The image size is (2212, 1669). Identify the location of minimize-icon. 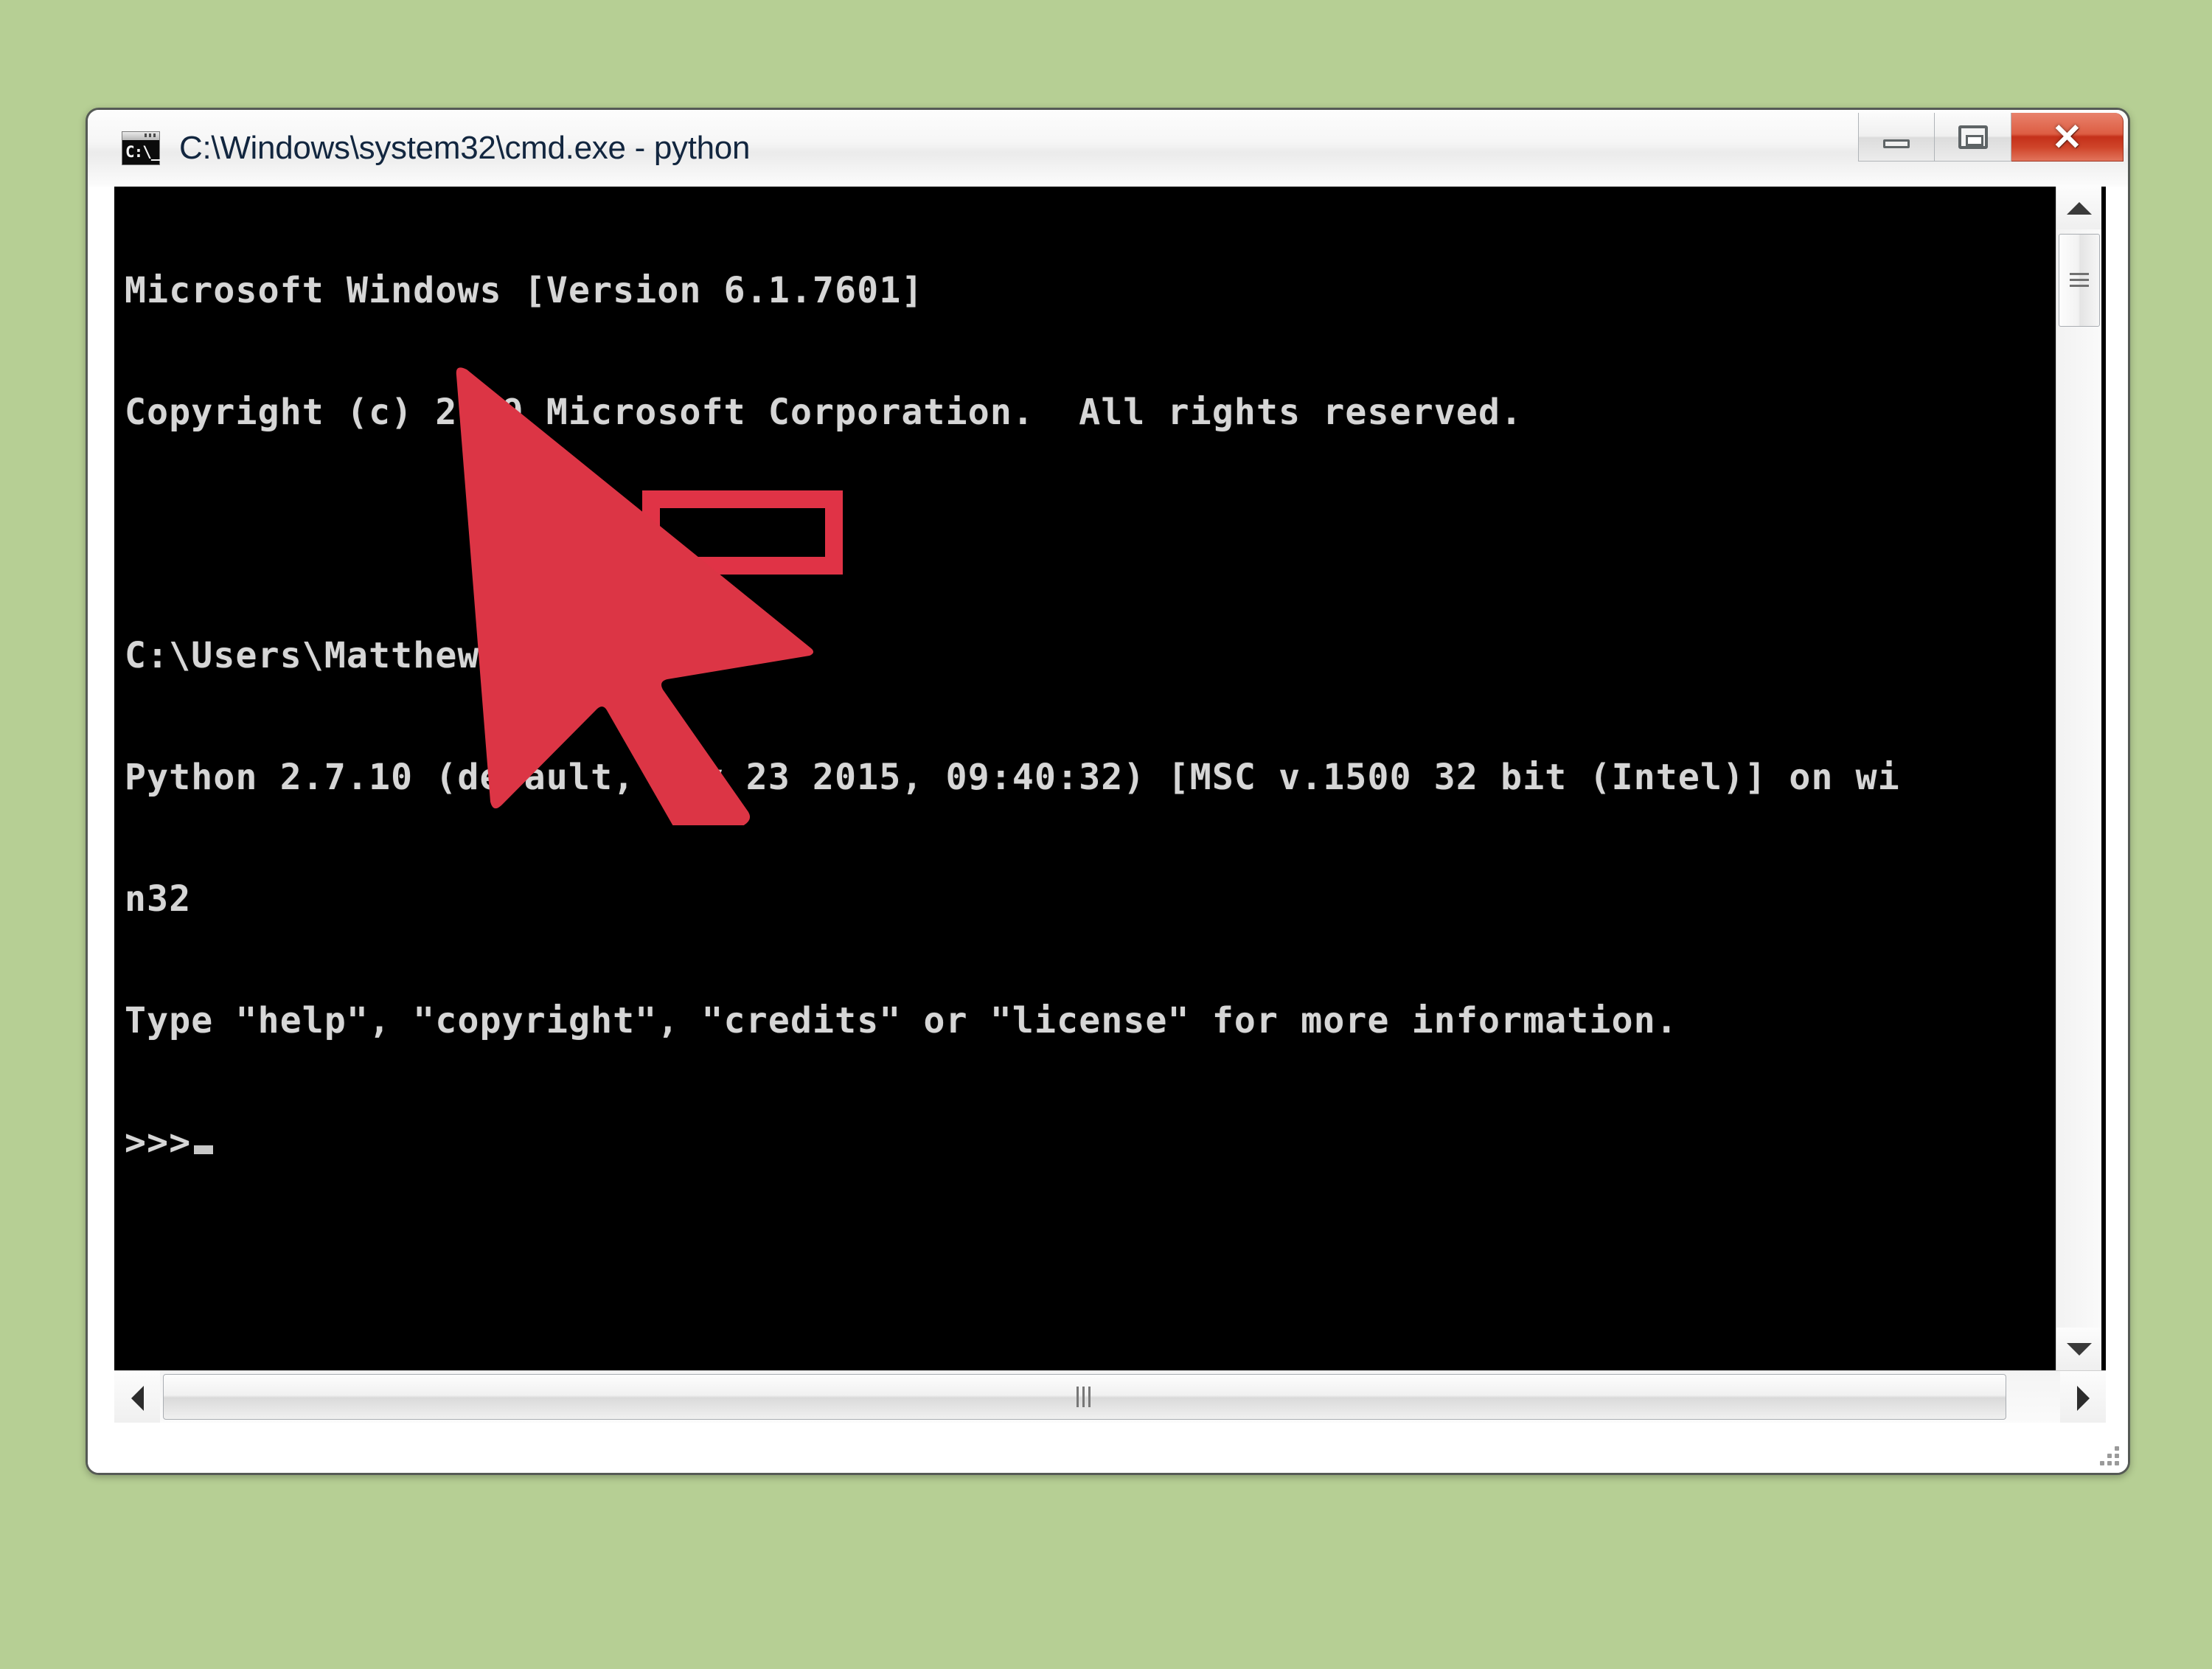
(1896, 143).